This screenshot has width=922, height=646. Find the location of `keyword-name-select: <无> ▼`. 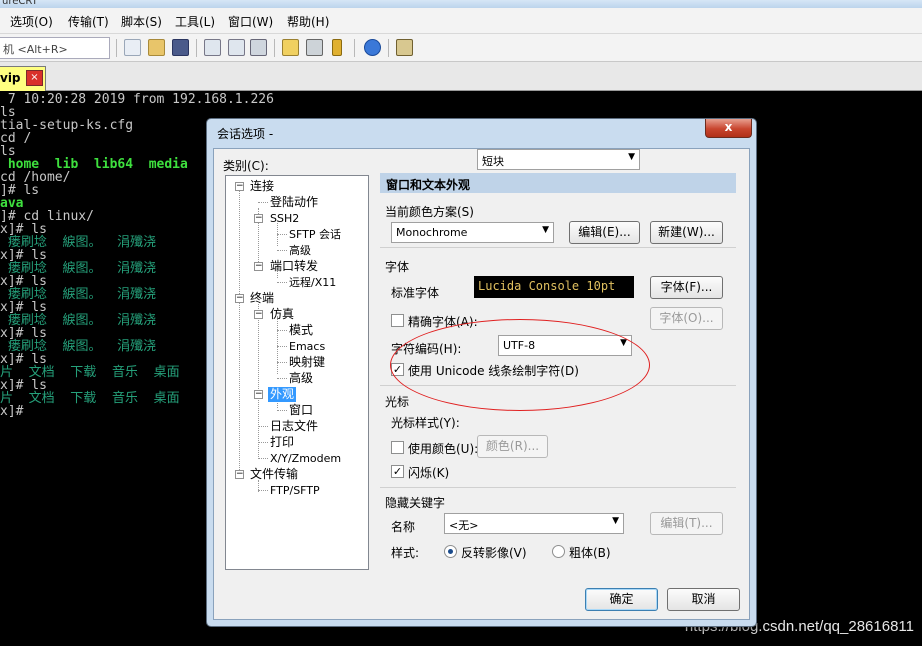

keyword-name-select: <无> ▼ is located at coordinates (534, 523).